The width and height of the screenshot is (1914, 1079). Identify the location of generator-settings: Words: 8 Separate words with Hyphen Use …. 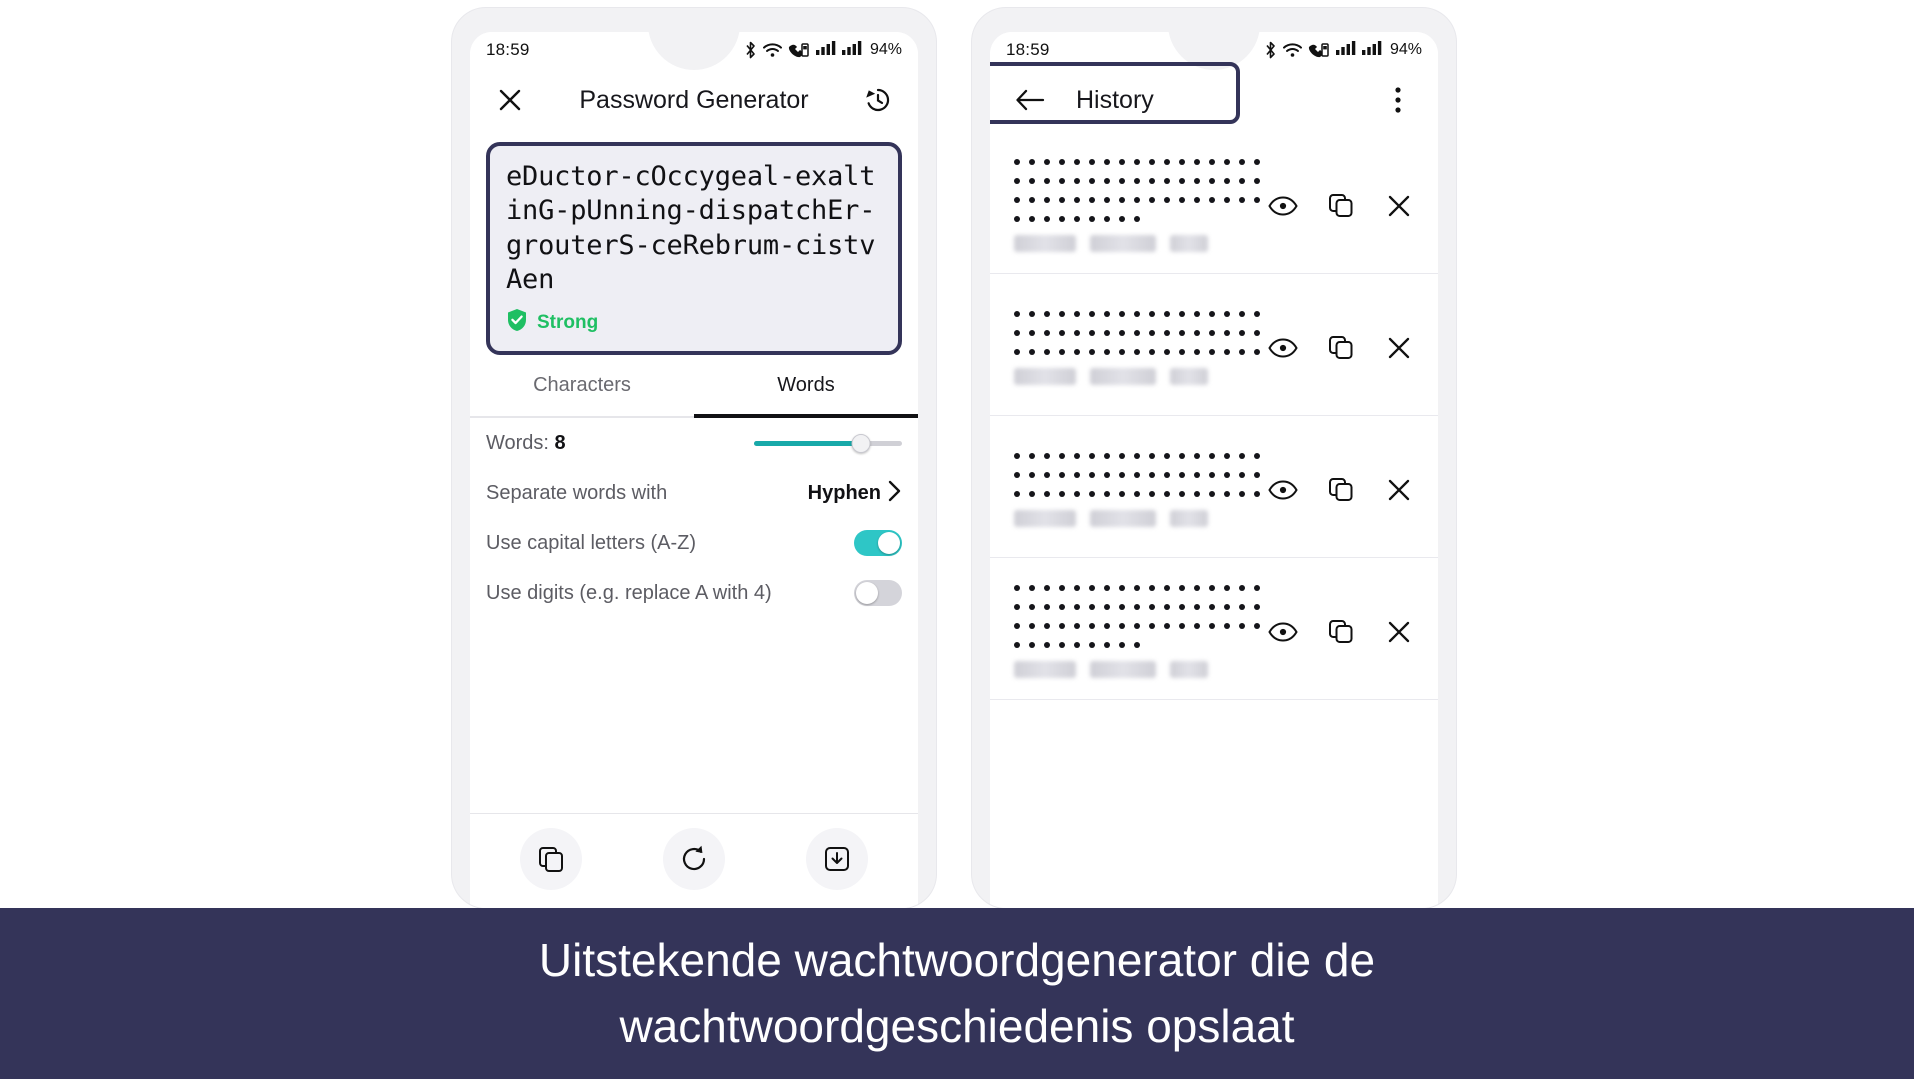
(694, 518).